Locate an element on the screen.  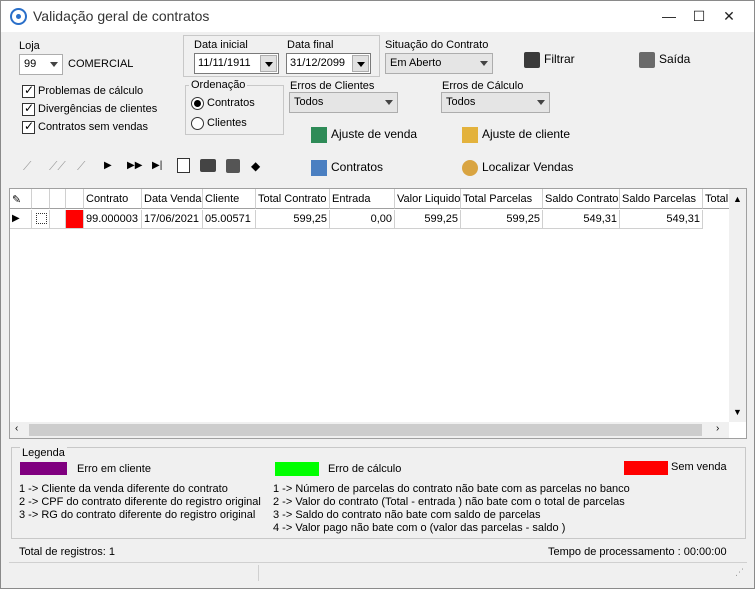
erros-clientes-value: Todos is located at coordinates (309, 102).